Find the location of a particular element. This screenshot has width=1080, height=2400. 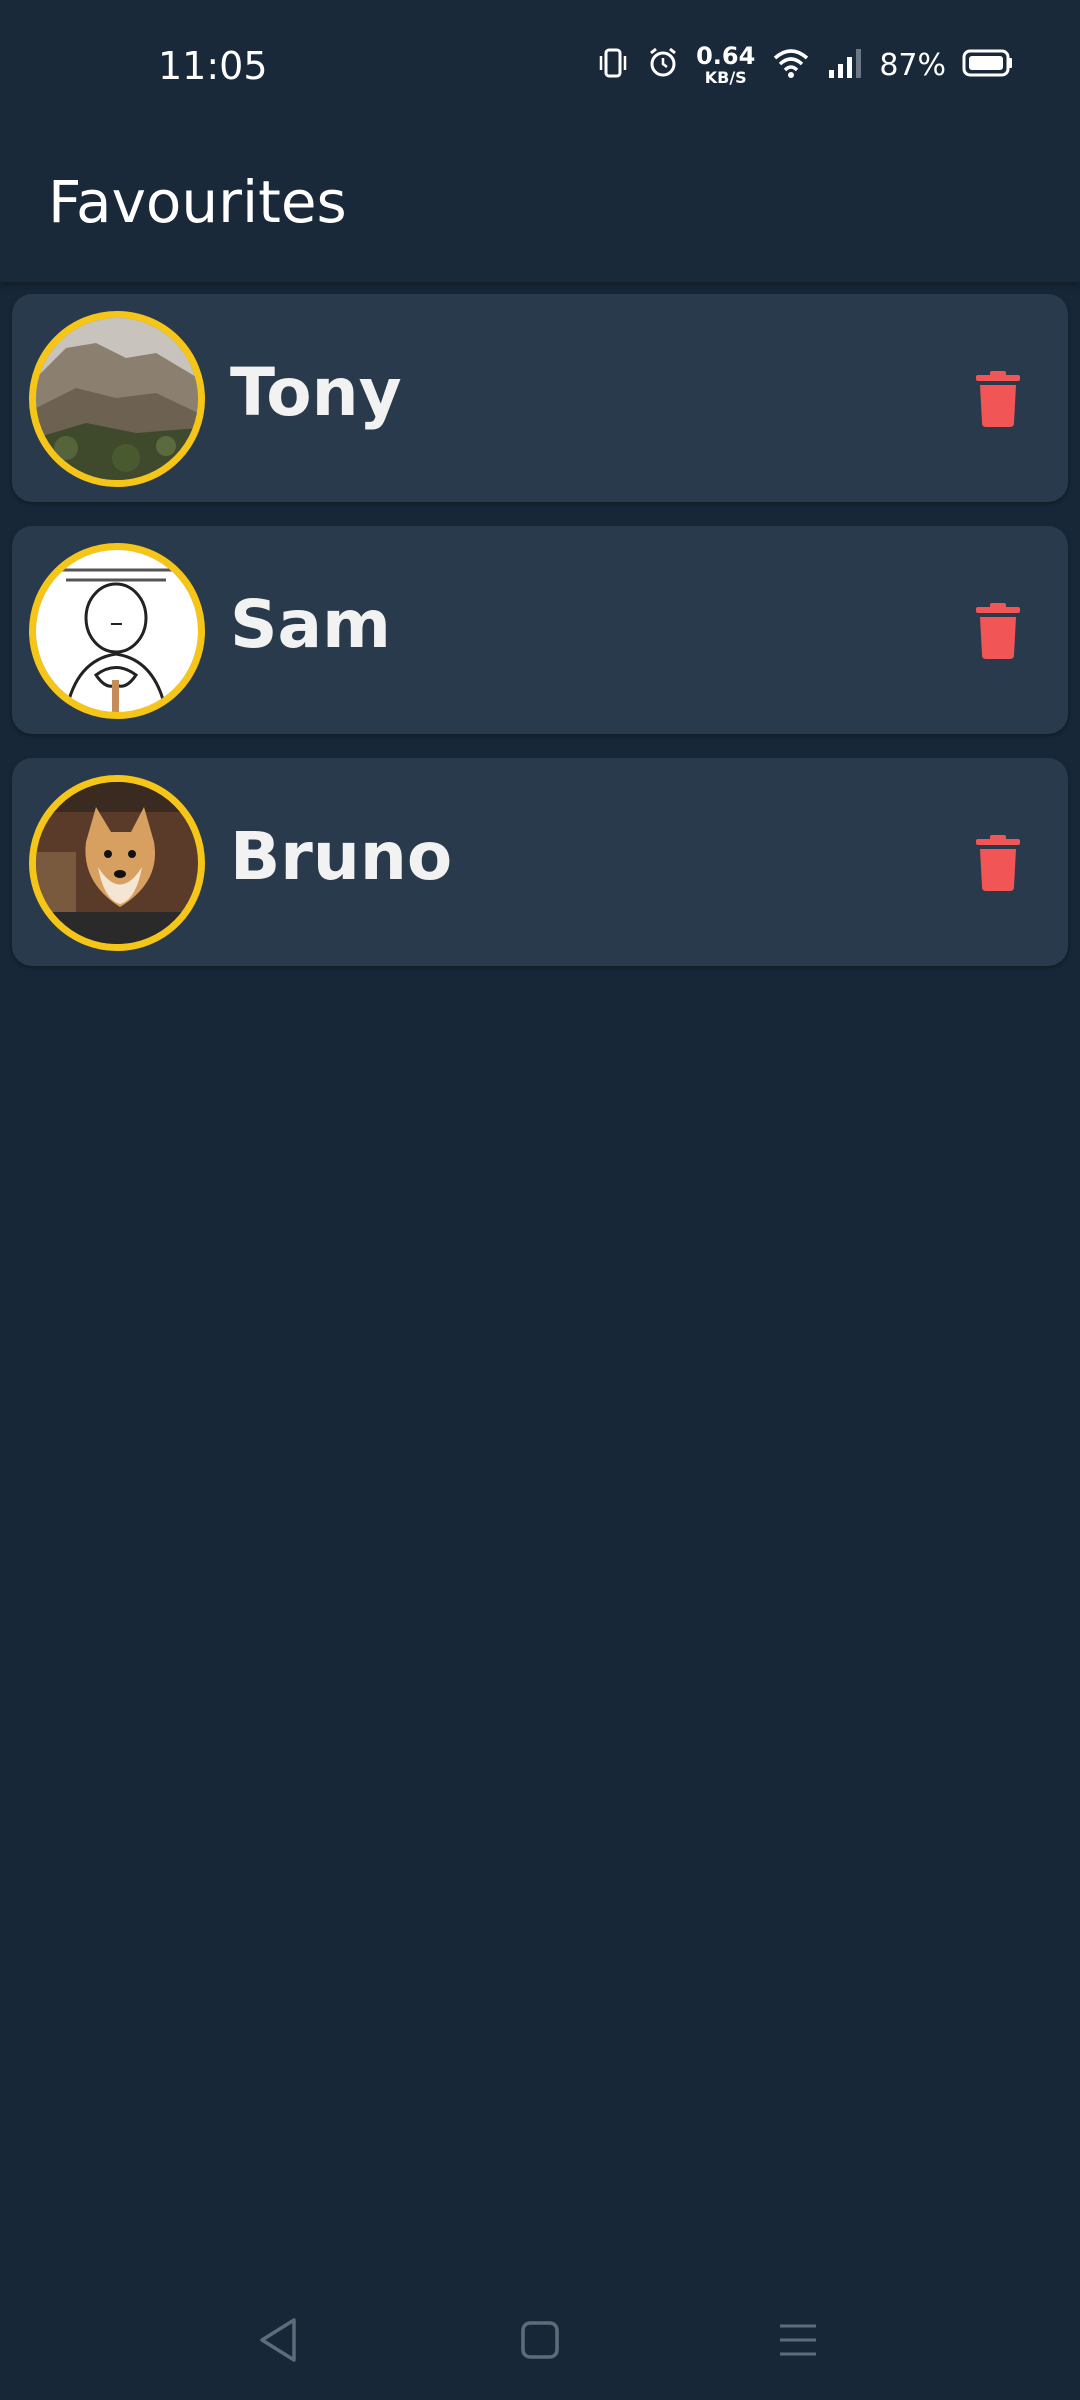

status-time: 11:05 is located at coordinates (213, 66).